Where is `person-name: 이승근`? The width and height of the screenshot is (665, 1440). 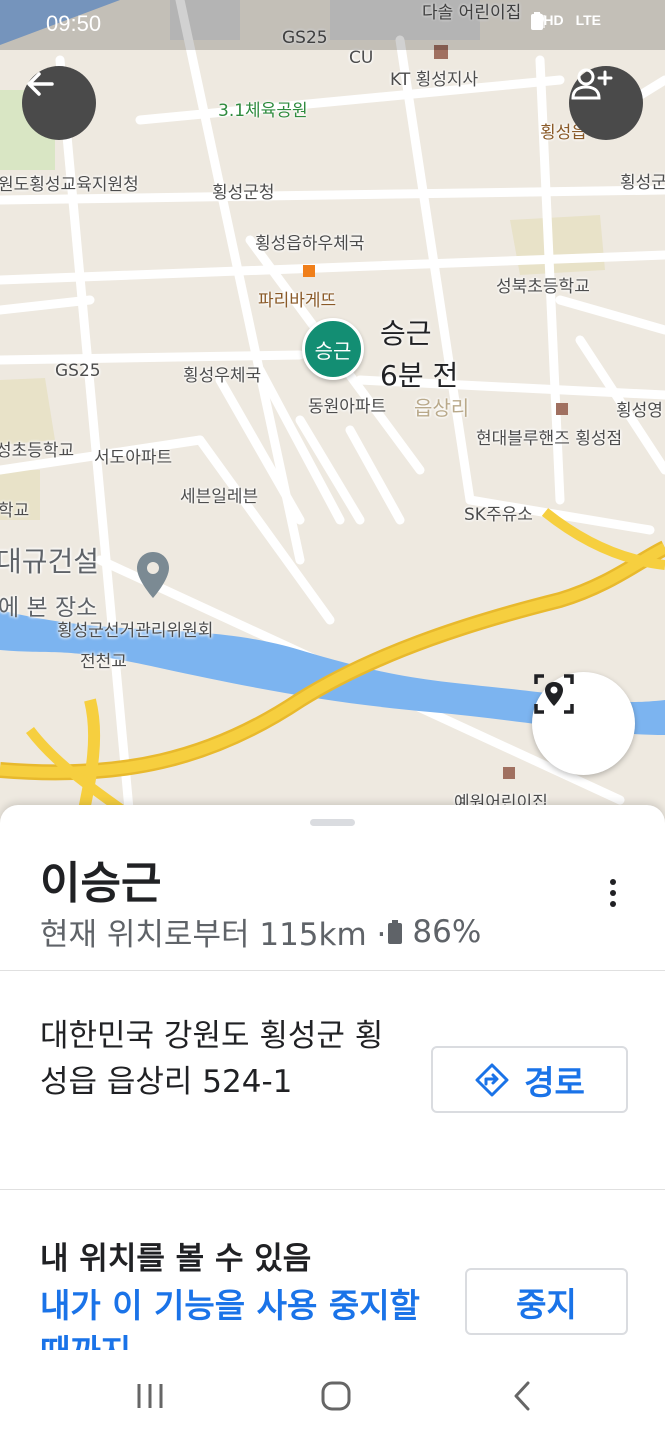 person-name: 이승근 is located at coordinates (101, 883).